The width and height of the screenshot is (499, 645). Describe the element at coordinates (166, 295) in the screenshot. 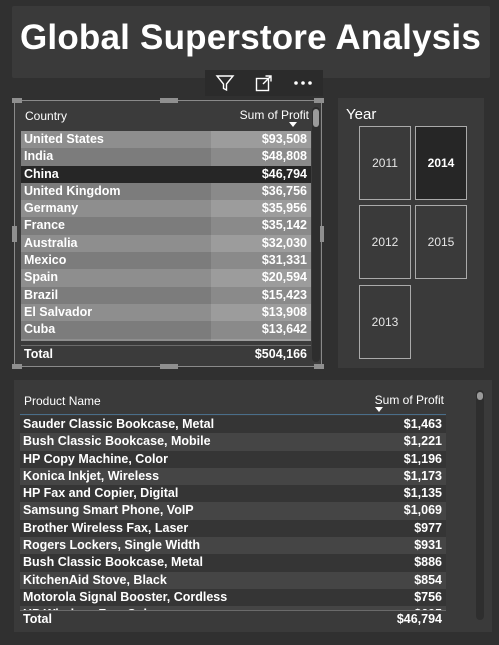

I see `table-row: Brazil $15,423` at that location.